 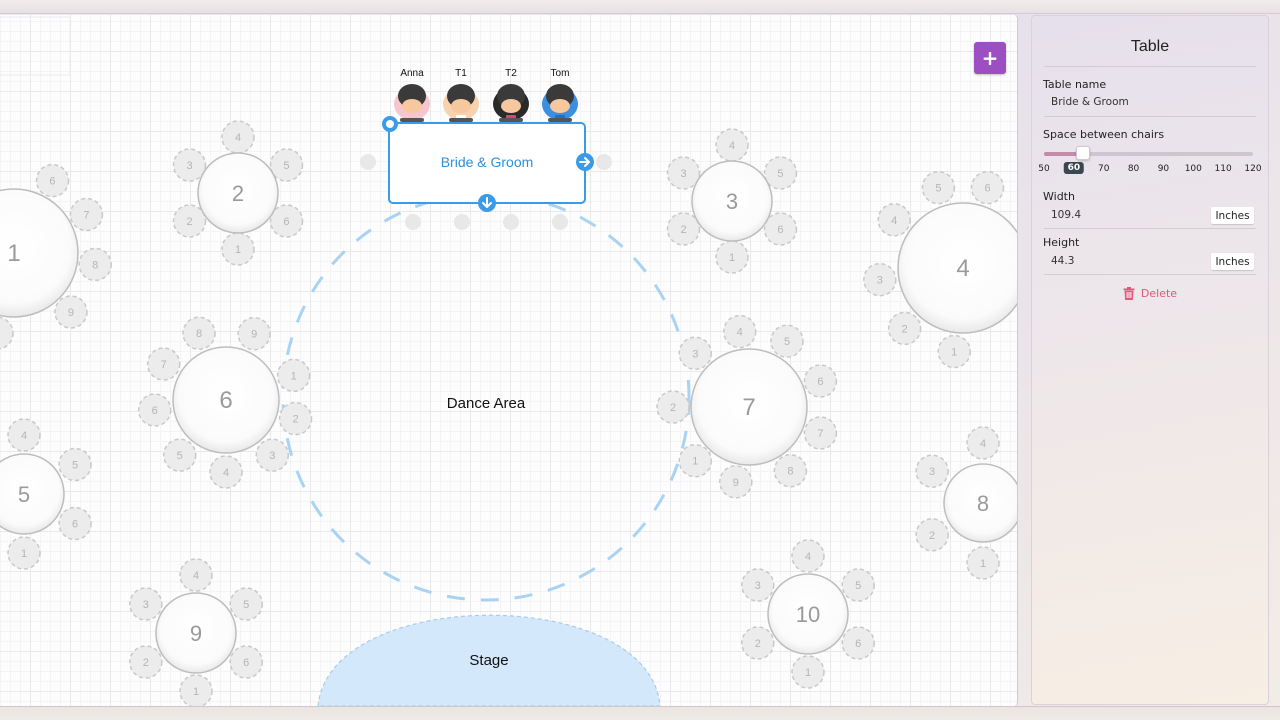 What do you see at coordinates (196, 632) in the screenshot?
I see `table-9: 1 2 3 4 5 6 9` at bounding box center [196, 632].